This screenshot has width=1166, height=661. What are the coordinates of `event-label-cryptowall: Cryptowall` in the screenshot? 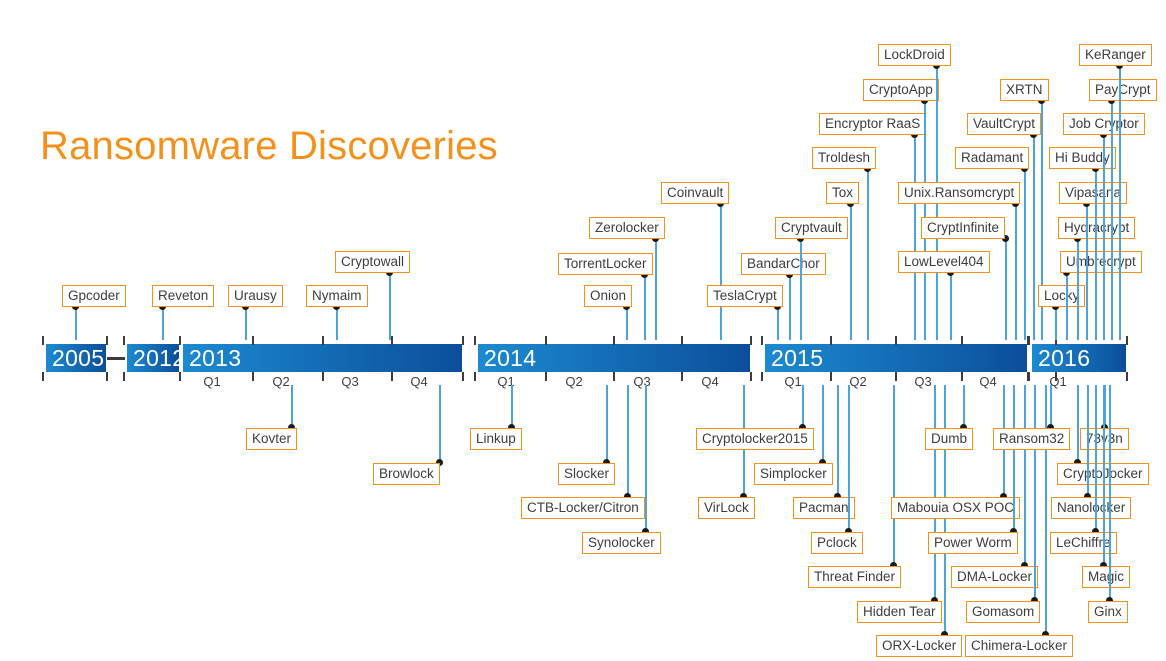 It's located at (373, 262).